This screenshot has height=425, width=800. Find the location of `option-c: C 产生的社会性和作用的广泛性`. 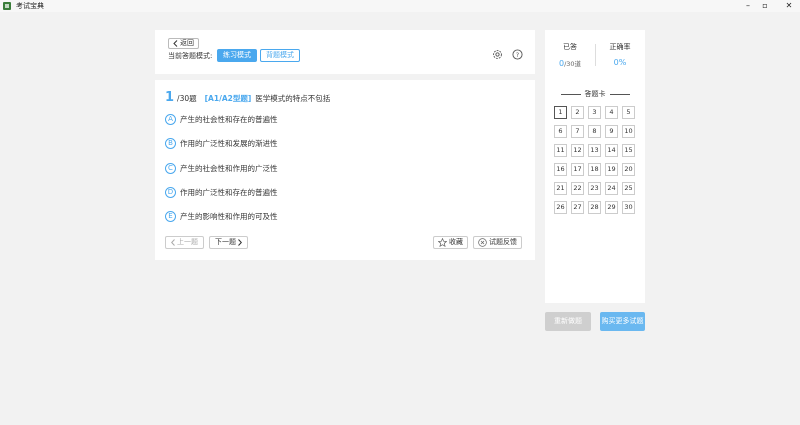

option-c: C 产生的社会性和作用的广泛性 is located at coordinates (221, 168).